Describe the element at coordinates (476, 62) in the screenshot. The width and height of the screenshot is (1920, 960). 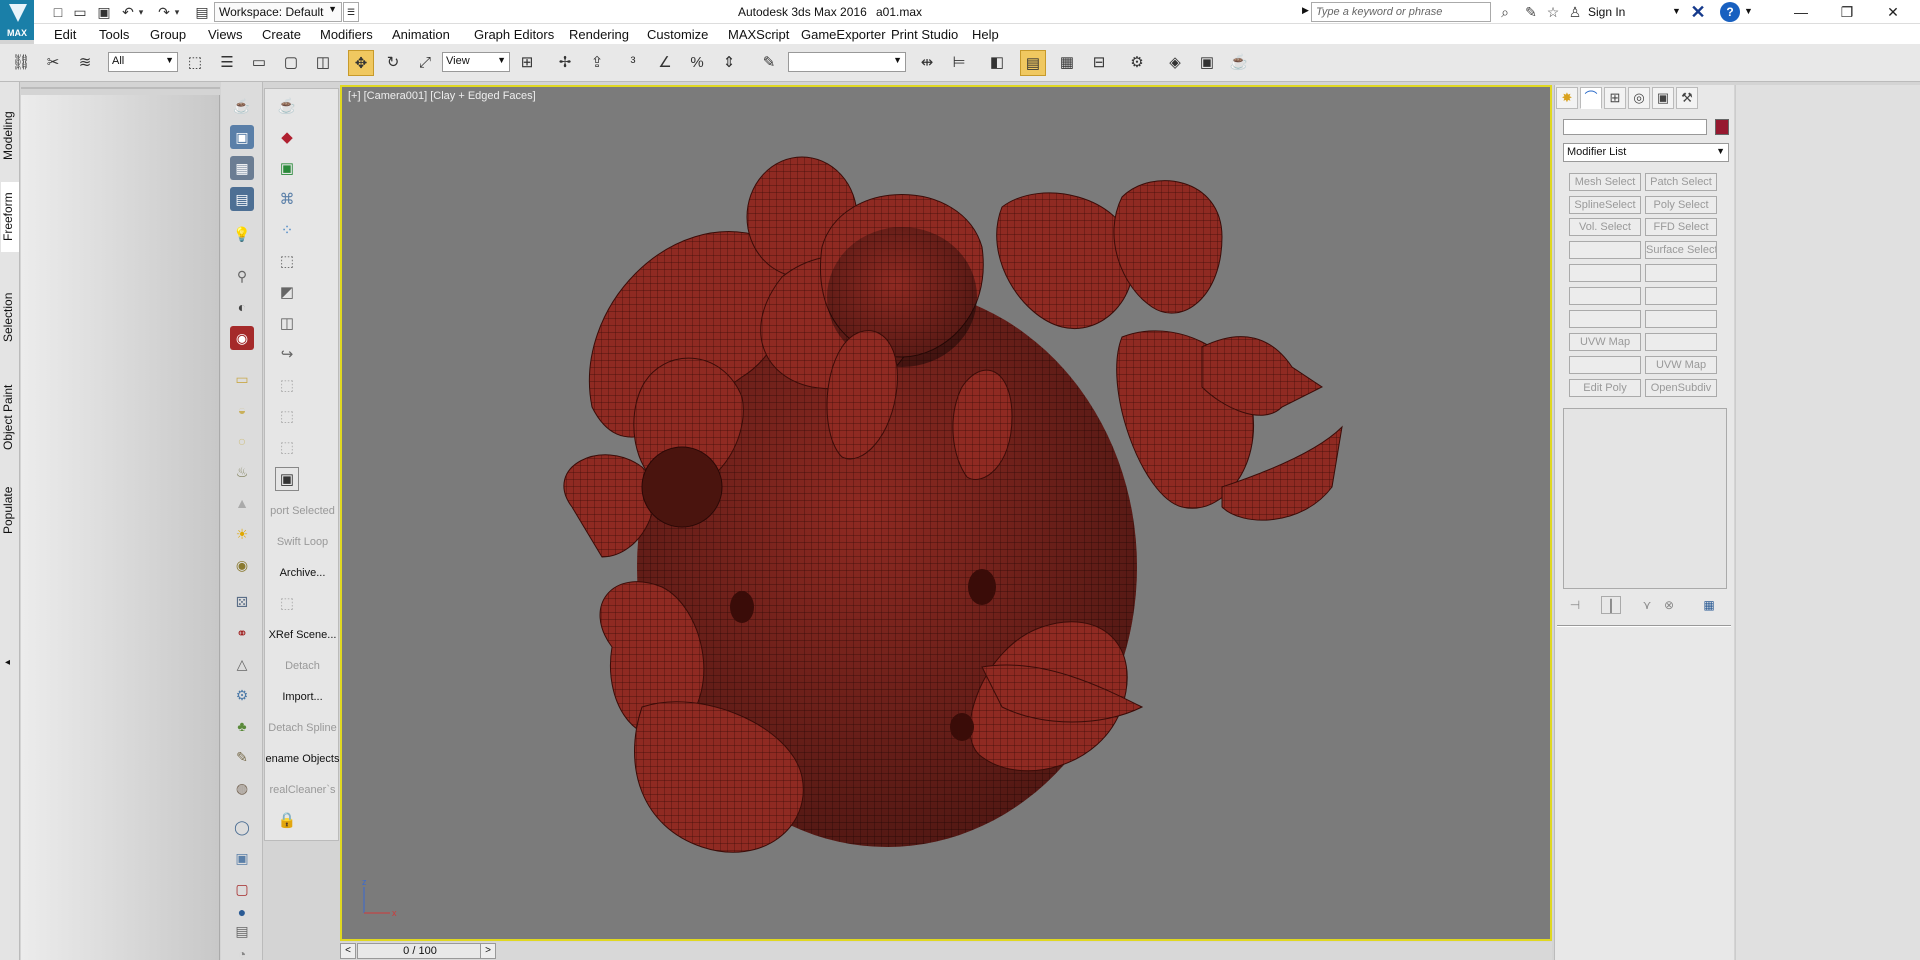
I see `reference-coordinate-dropdown: View ▼` at that location.